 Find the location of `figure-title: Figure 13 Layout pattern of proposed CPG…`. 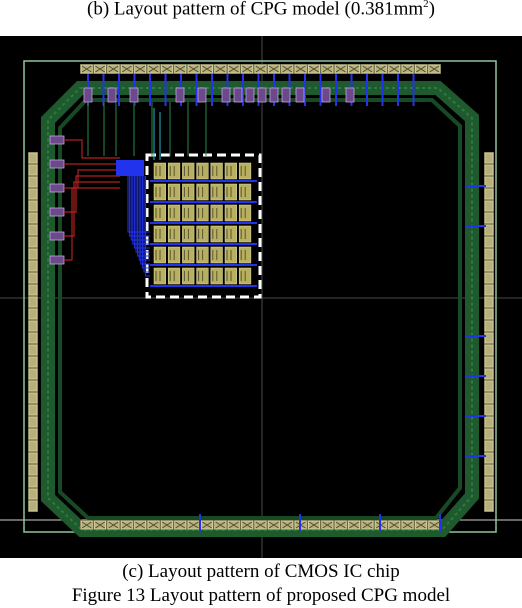

figure-title: Figure 13 Layout pattern of proposed CPG… is located at coordinates (261, 595).